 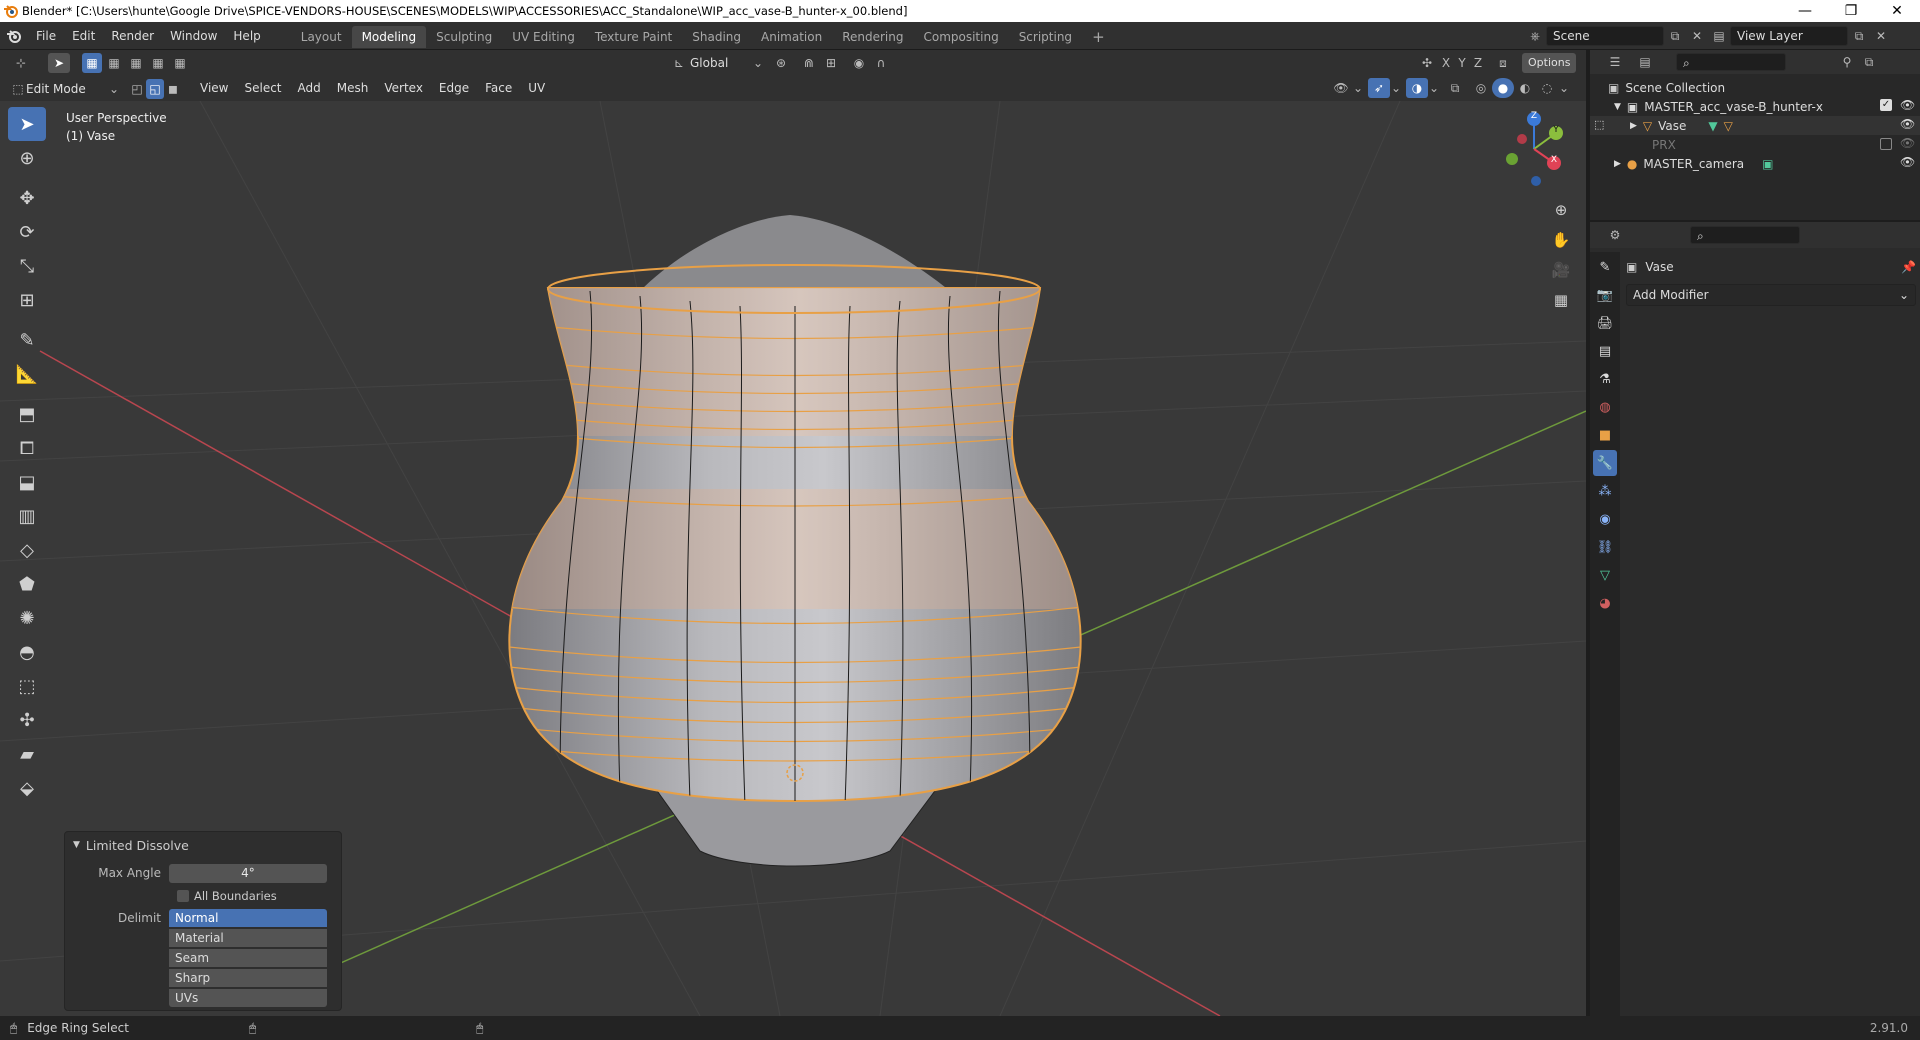 What do you see at coordinates (960, 37) in the screenshot?
I see `tab-compositing: Compositing` at bounding box center [960, 37].